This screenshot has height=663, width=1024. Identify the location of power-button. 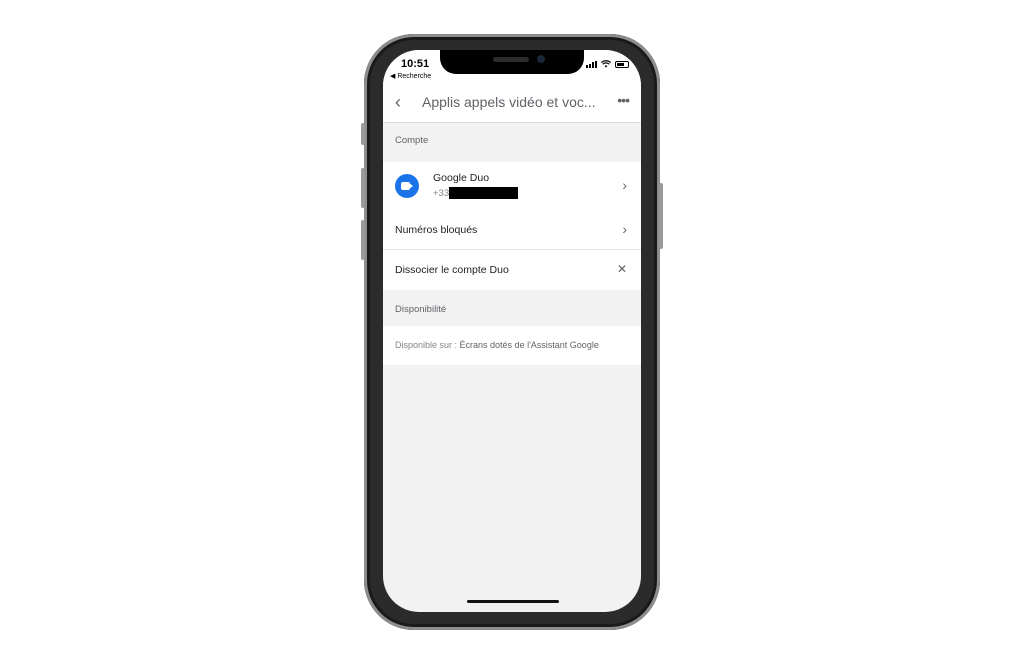
(661, 216).